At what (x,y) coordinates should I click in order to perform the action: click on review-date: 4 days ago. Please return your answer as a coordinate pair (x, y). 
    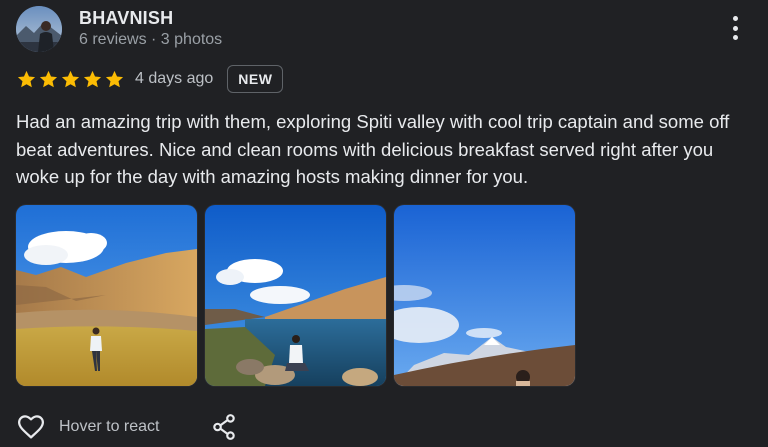
    Looking at the image, I should click on (174, 78).